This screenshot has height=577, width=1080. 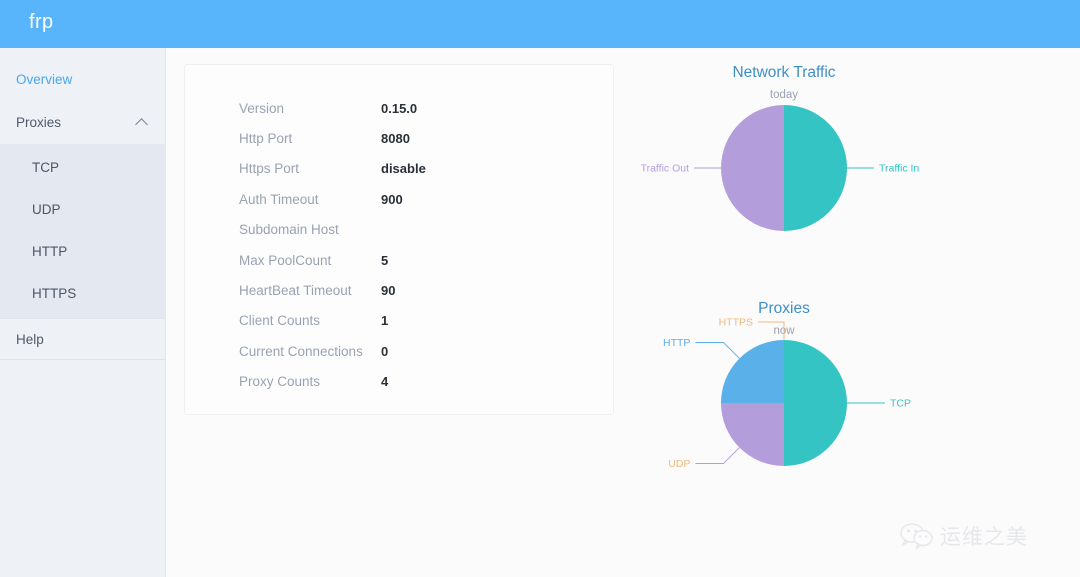 I want to click on sidebar-item-label: UDP, so click(x=46, y=209).